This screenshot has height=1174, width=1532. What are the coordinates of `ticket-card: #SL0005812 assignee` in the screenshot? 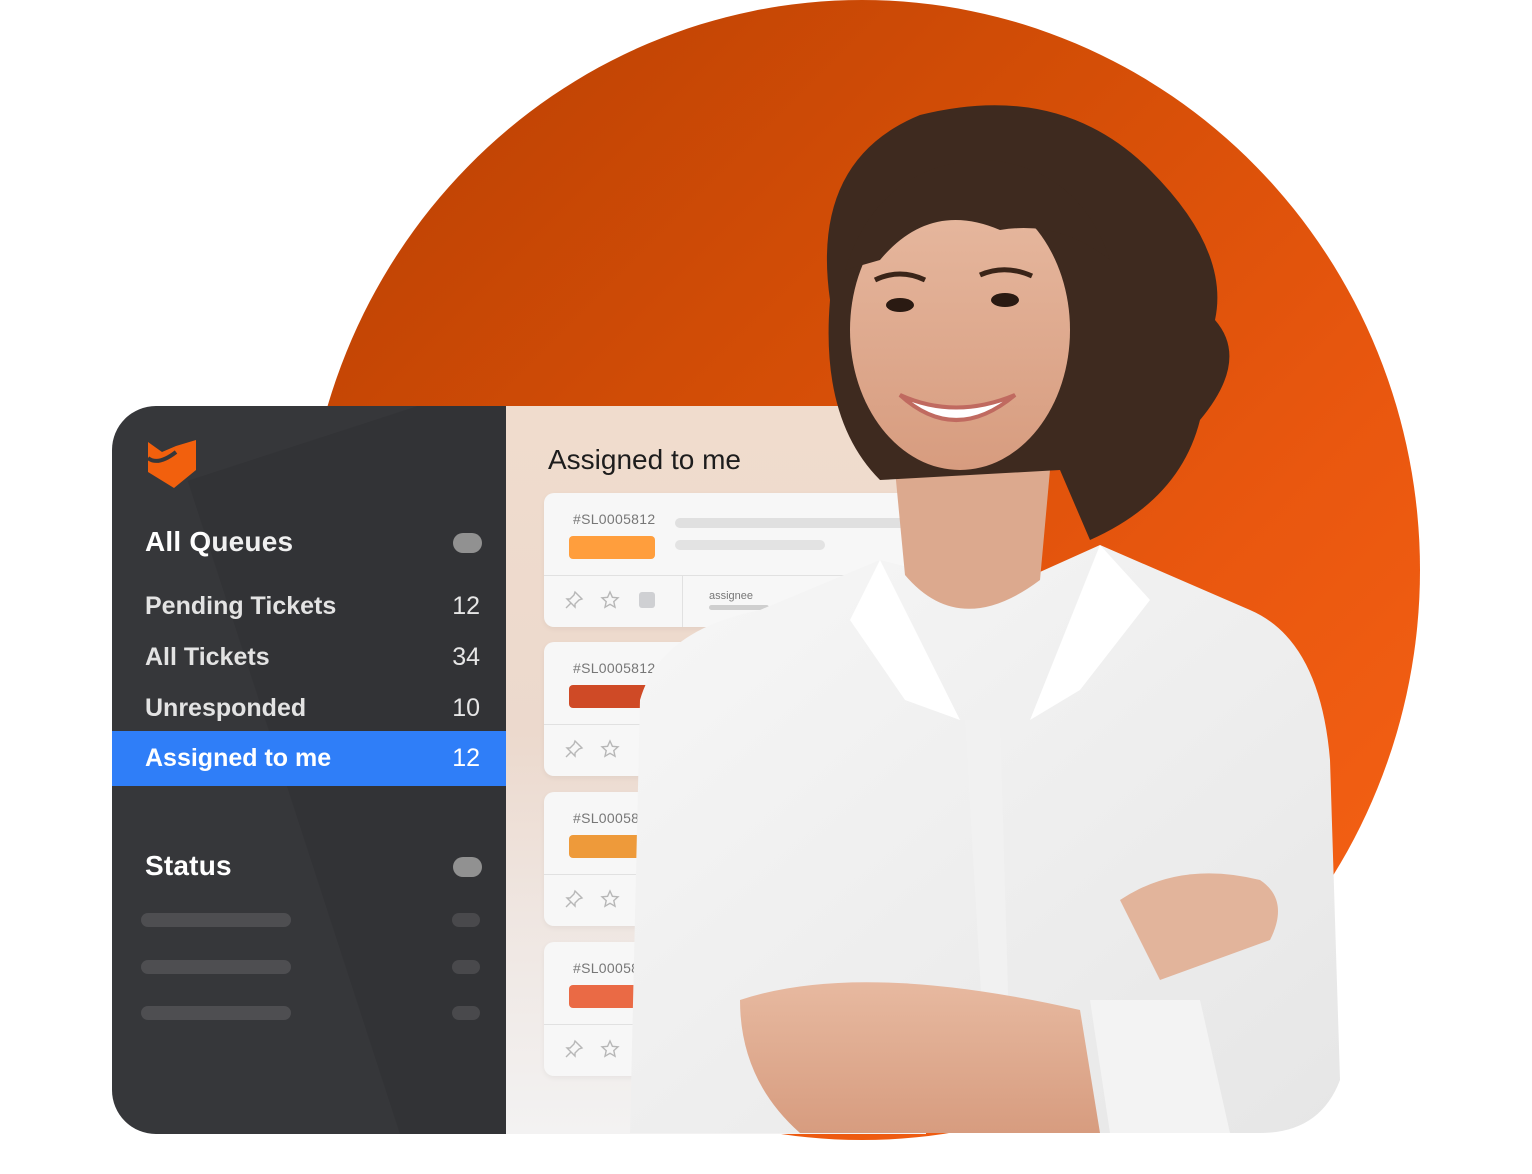 It's located at (734, 560).